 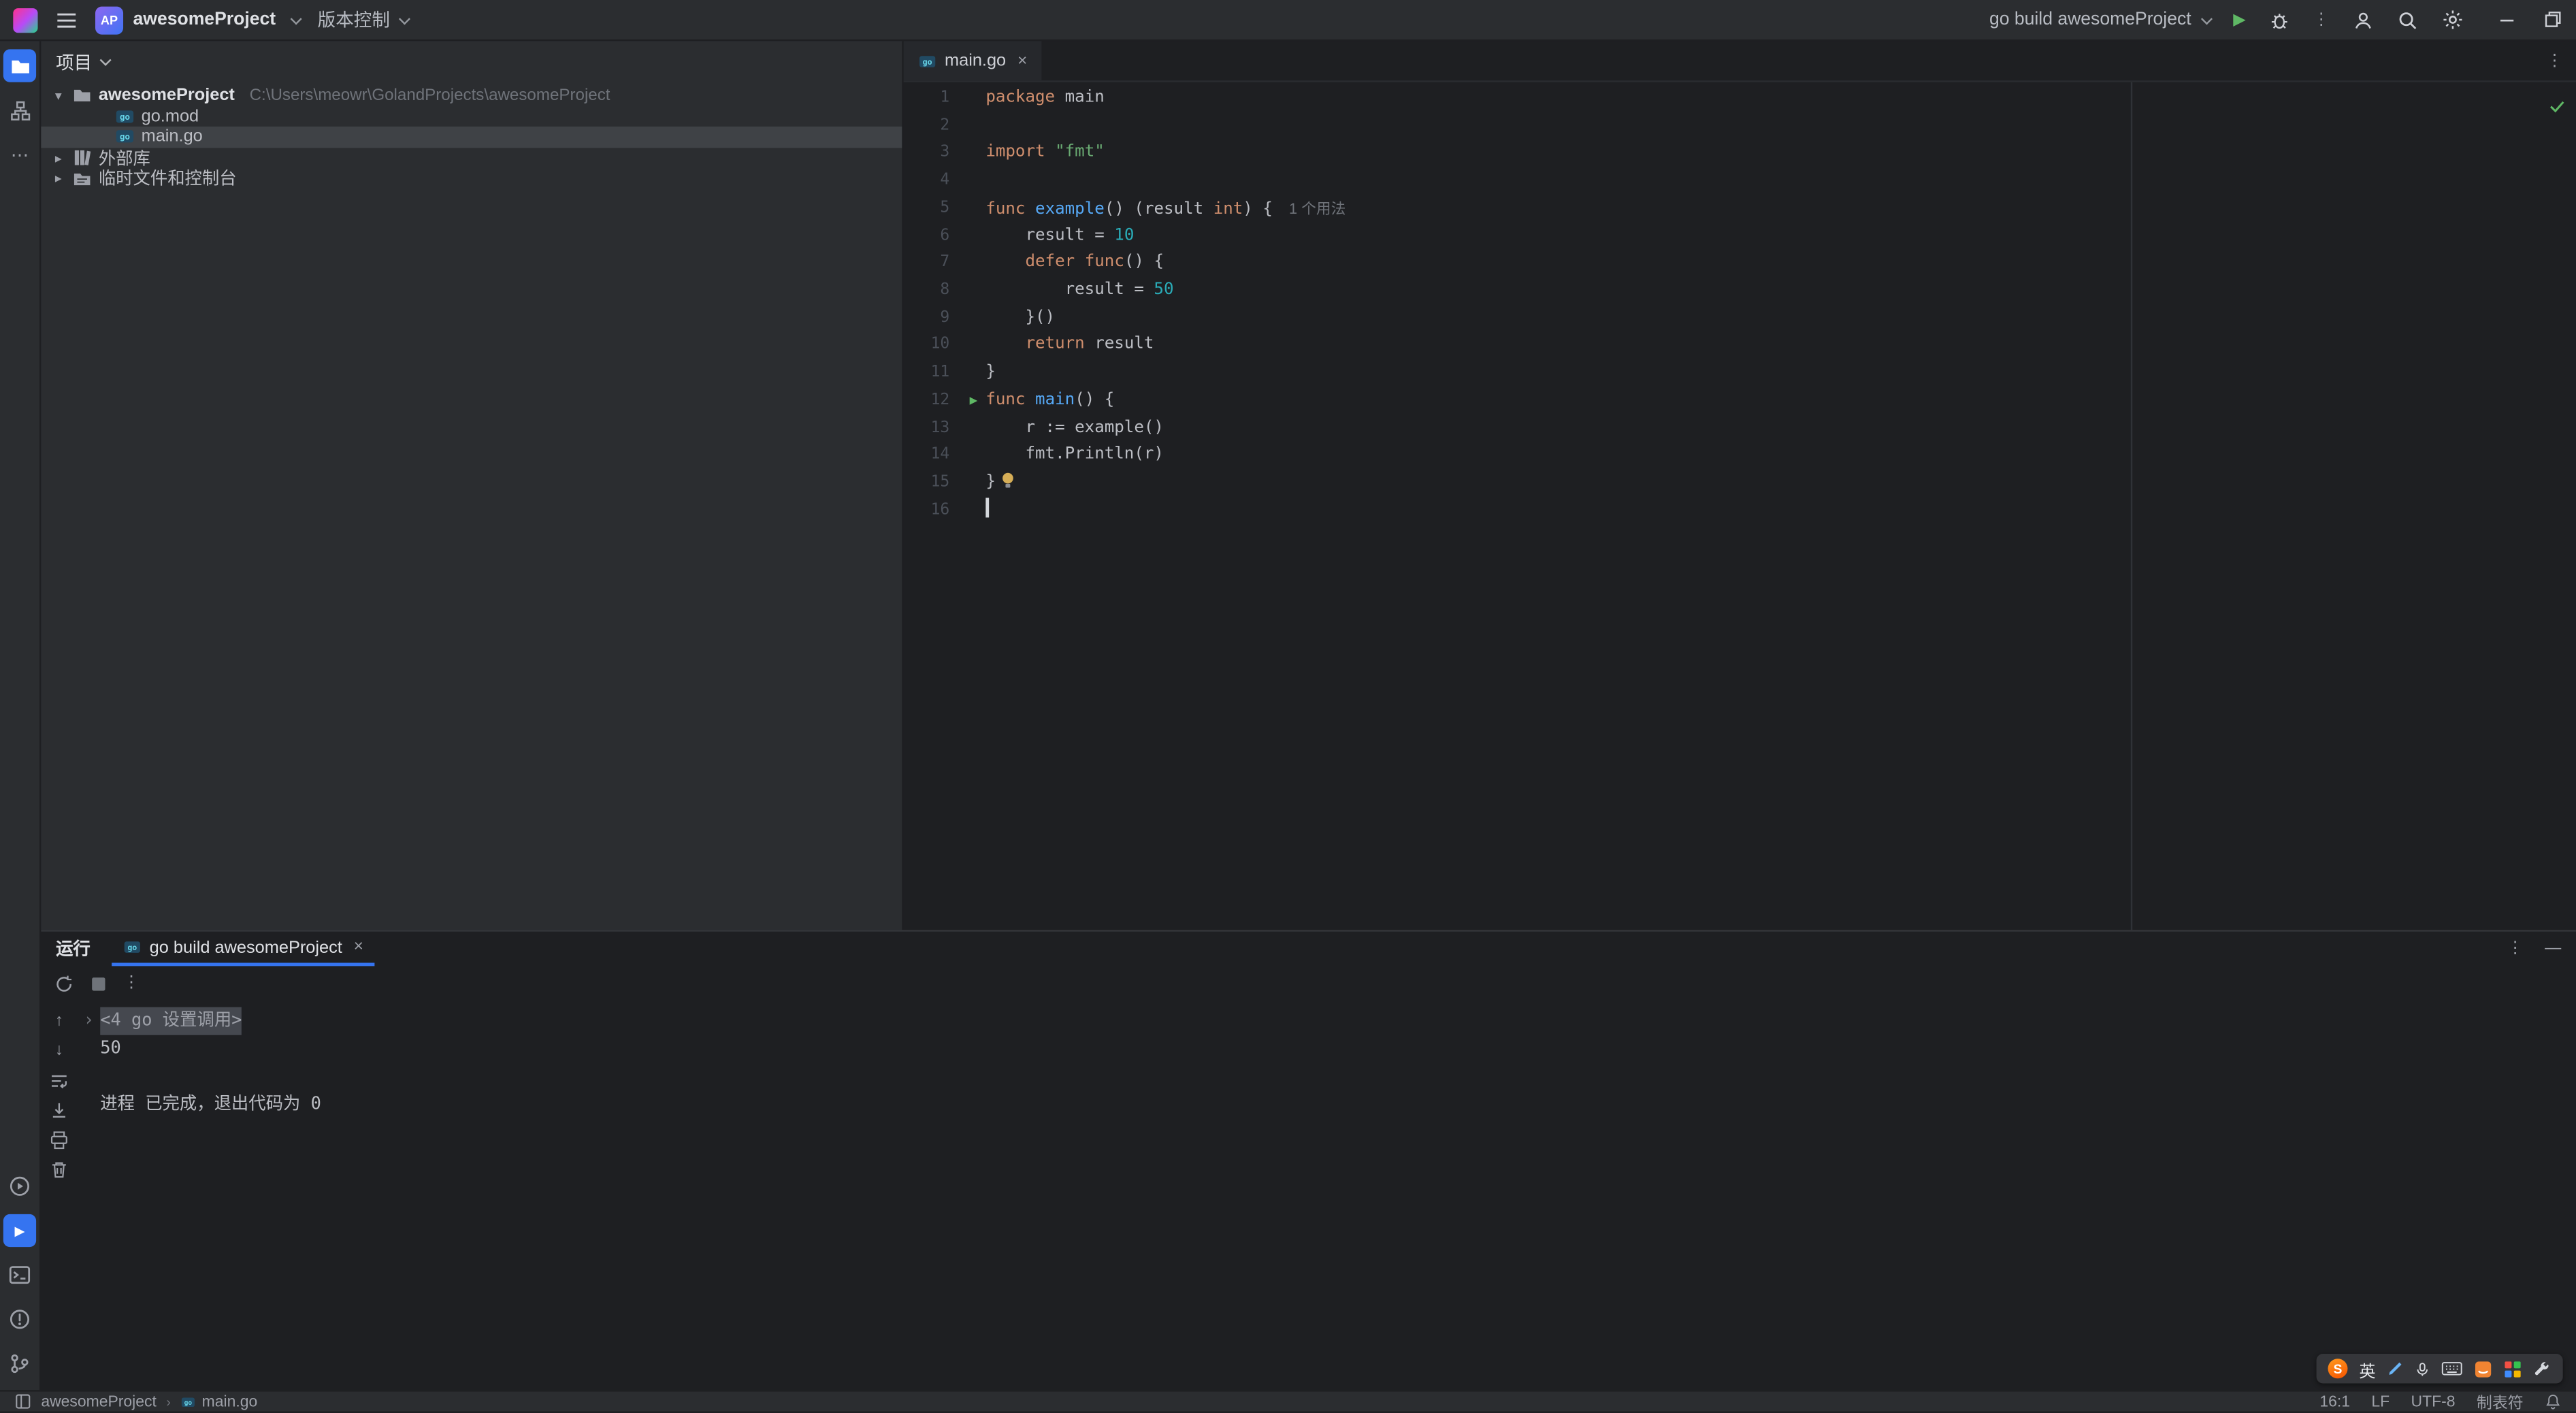 I want to click on rerun-icon, so click(x=64, y=983).